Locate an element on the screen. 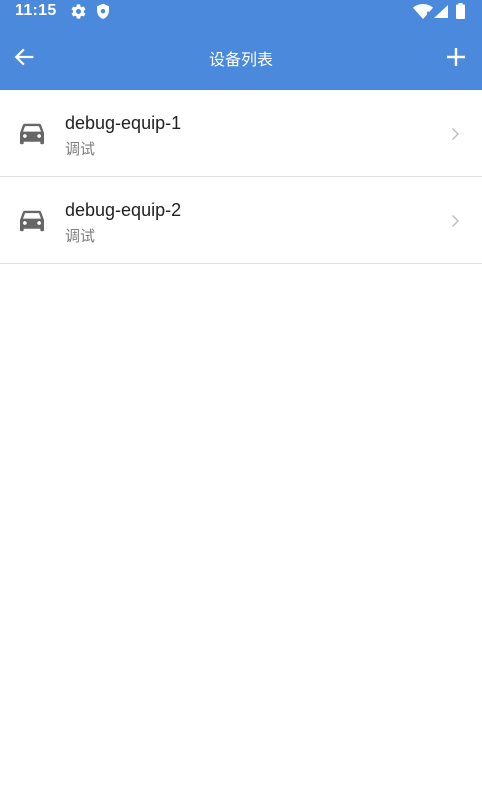 This screenshot has width=482, height=800. plus-icon is located at coordinates (456, 57).